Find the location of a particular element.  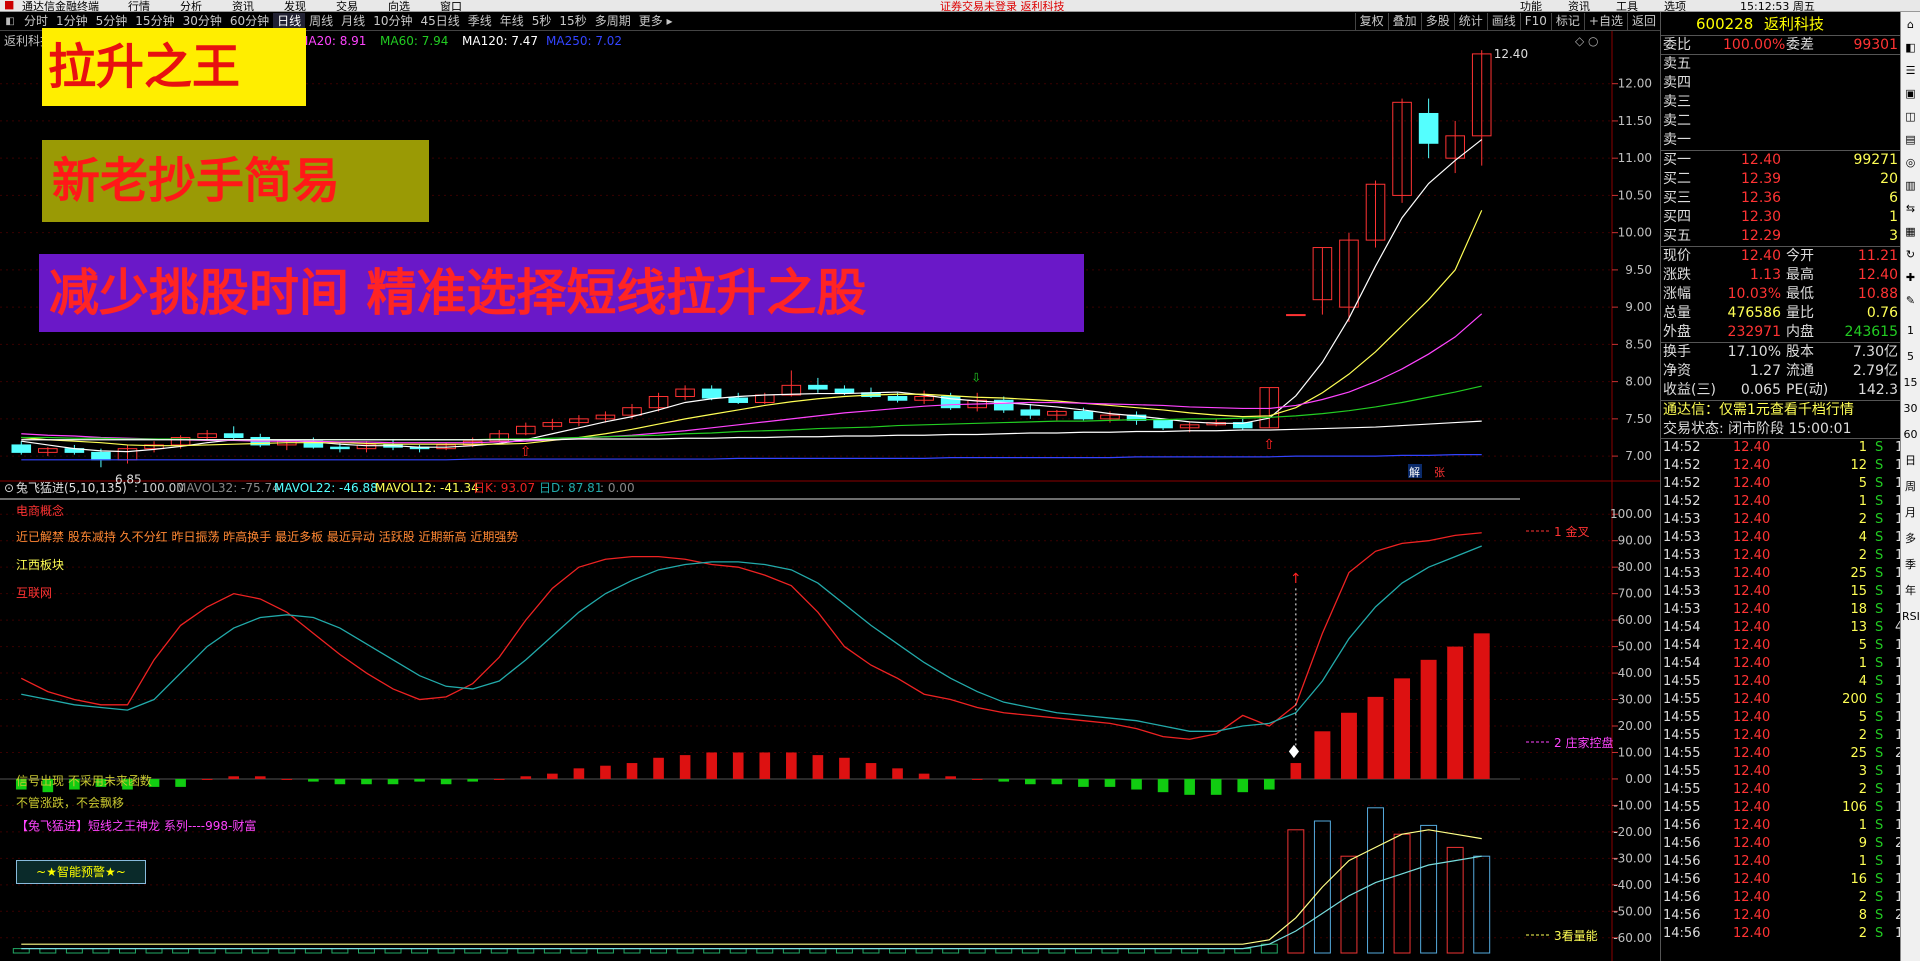

drift-note: 不管涨跌，不会飘移 is located at coordinates (70, 802).